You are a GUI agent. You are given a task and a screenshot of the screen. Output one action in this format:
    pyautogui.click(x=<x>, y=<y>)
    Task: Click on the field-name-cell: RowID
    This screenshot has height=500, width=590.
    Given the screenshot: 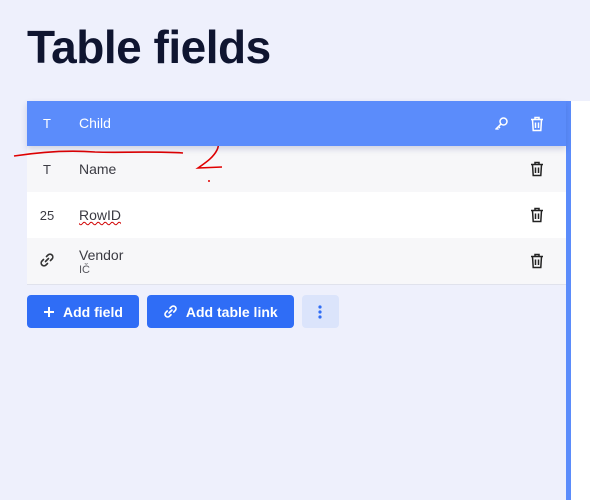 What is the action you would take?
    pyautogui.click(x=303, y=215)
    